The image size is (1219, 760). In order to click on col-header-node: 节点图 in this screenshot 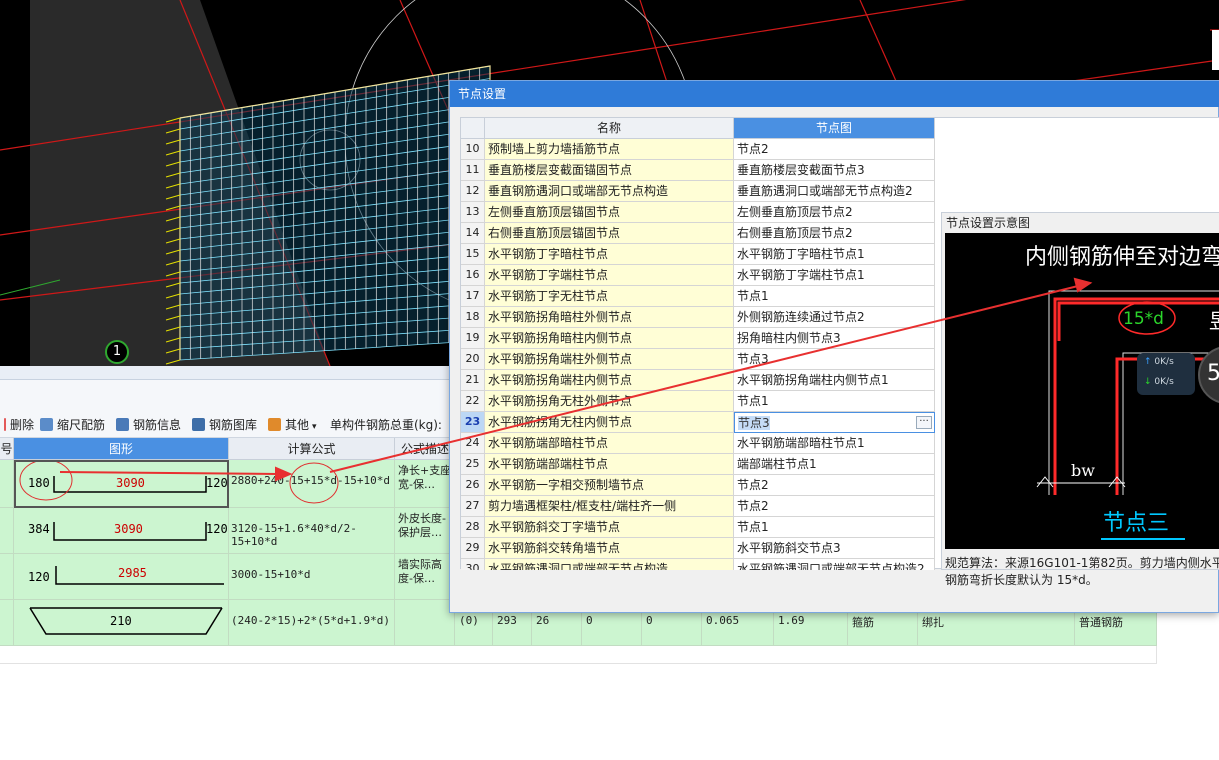, I will do `click(834, 128)`.